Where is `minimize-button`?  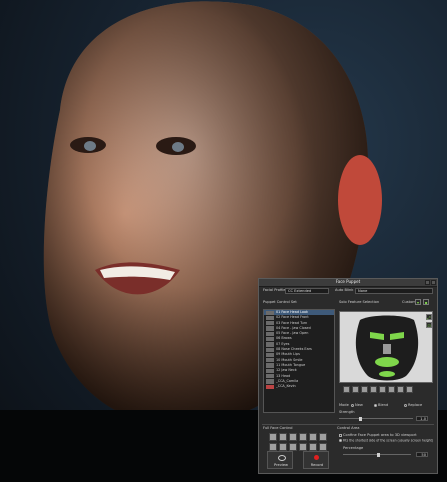
minimize-button is located at coordinates (427, 282).